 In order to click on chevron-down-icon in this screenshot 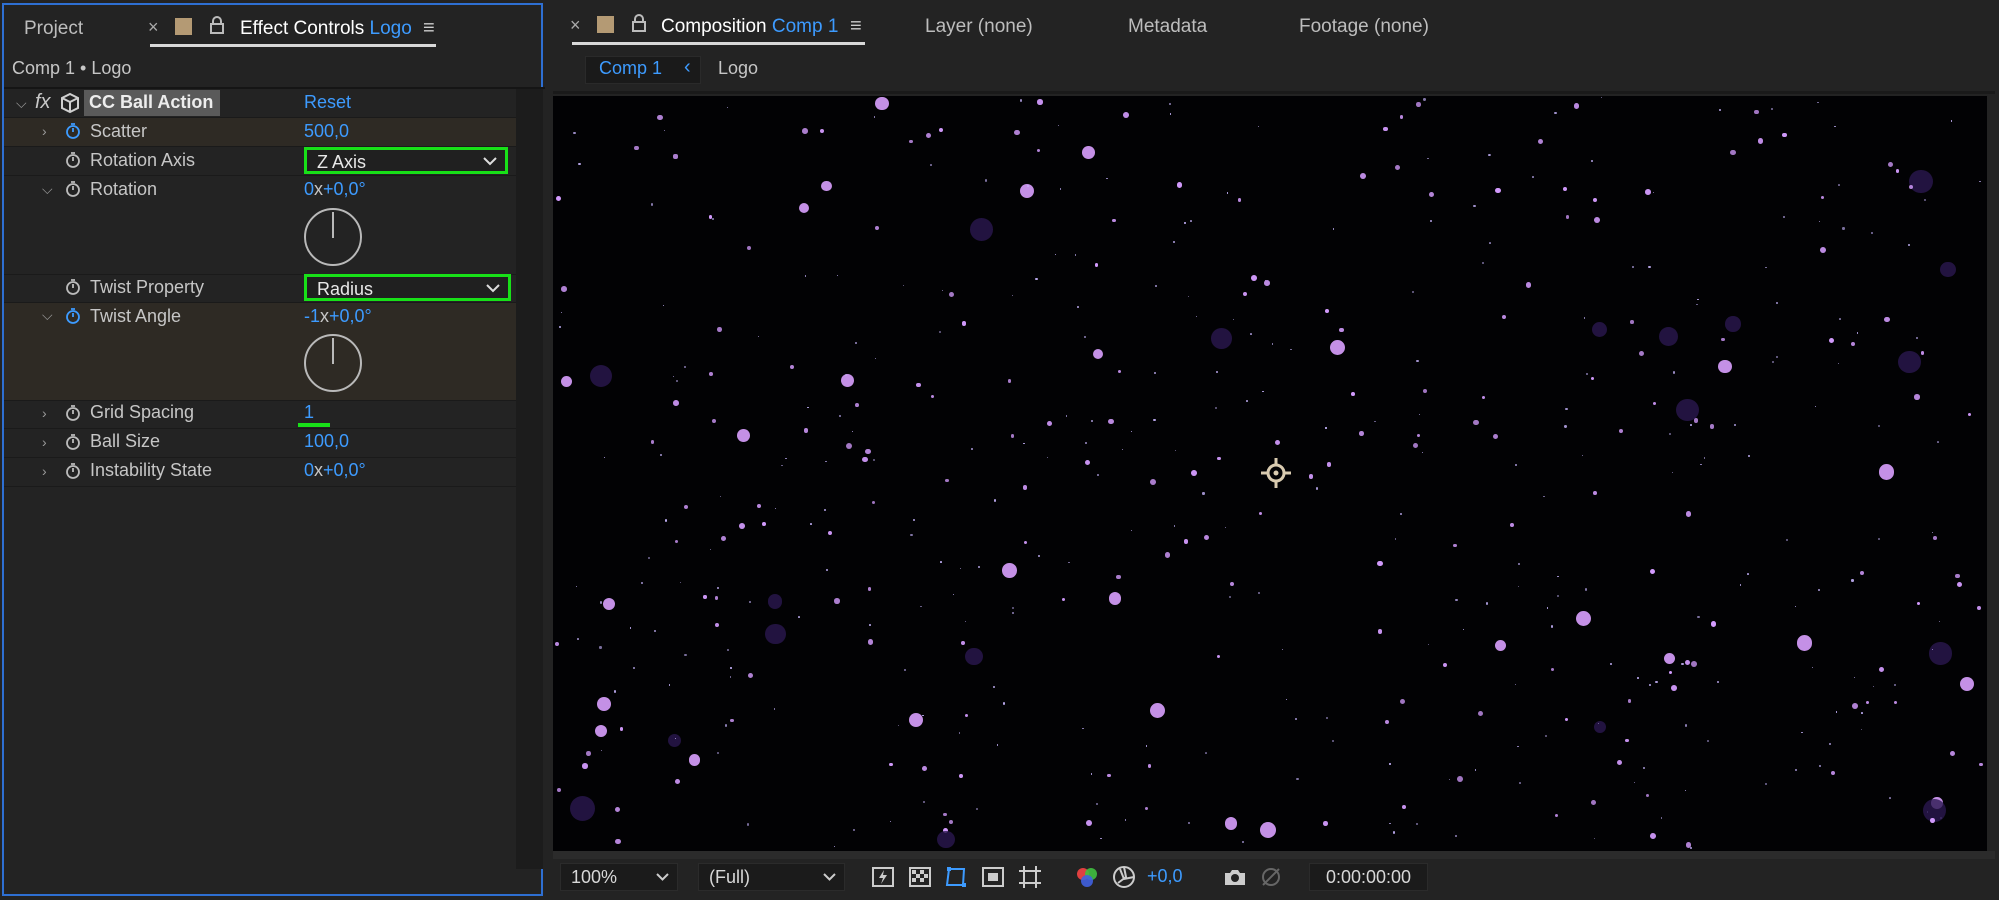, I will do `click(829, 877)`.